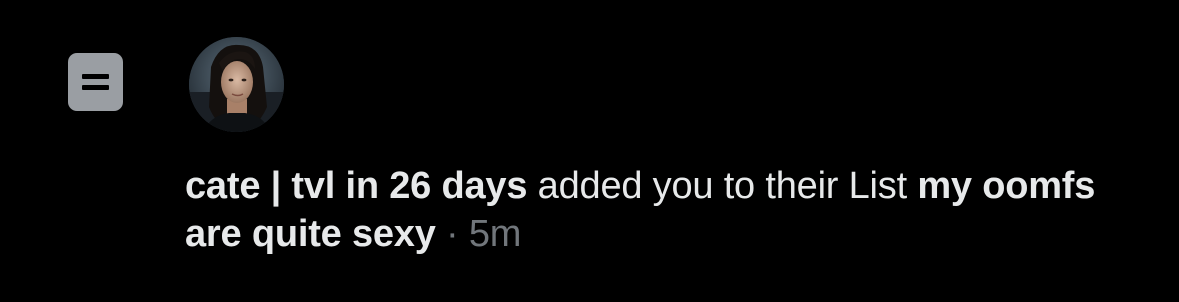 The image size is (1179, 302). Describe the element at coordinates (495, 234) in the screenshot. I see `timestamp: 5m` at that location.